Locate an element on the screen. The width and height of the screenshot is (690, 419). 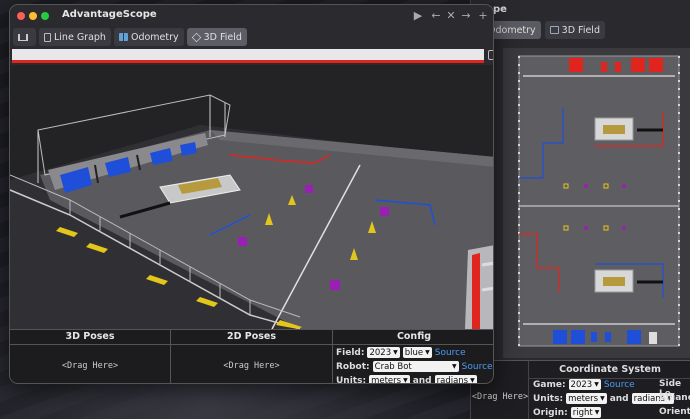
origin-label: Origin: is located at coordinates (550, 412).